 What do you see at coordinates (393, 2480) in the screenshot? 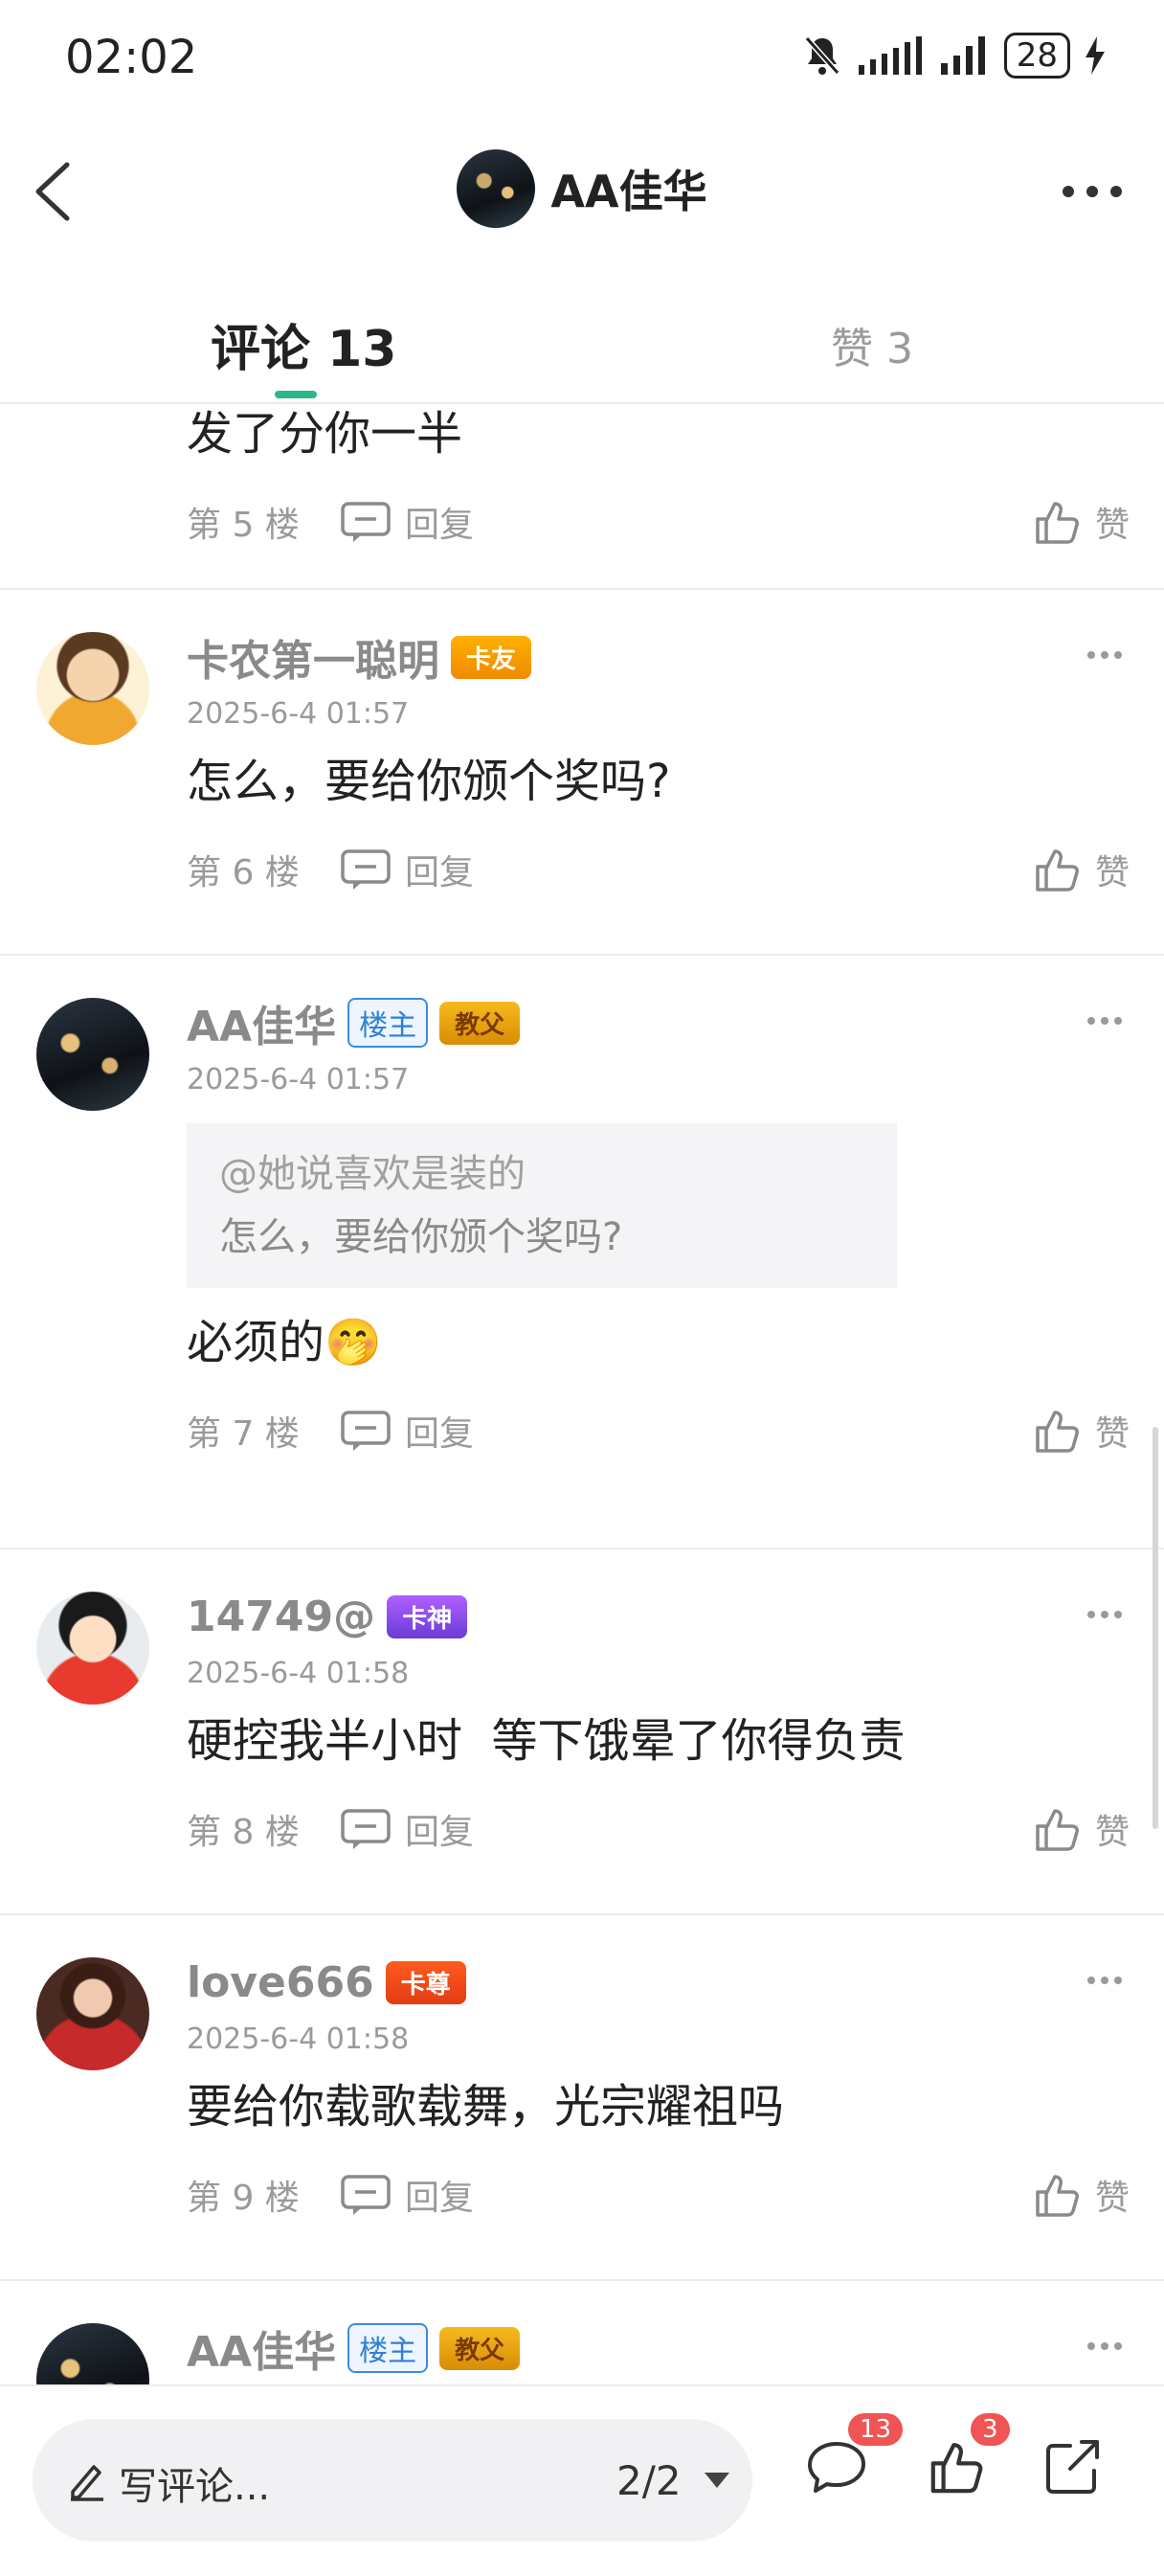
I see `write-comment-box: 写评论... 2/2` at bounding box center [393, 2480].